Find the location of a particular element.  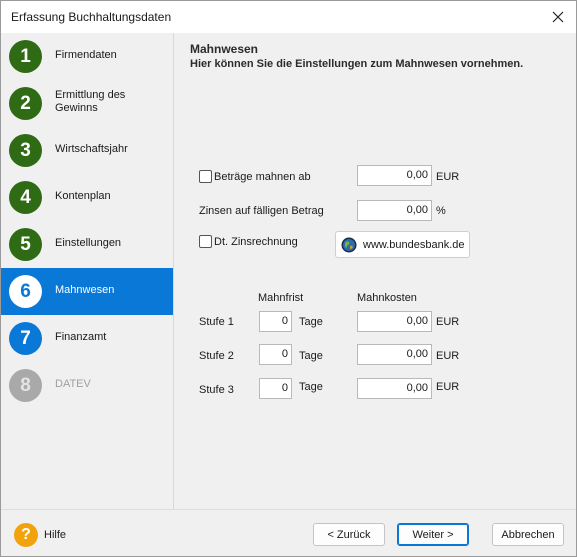

step-ermittlung-des-gewinns: 2 Ermittlung des Gewinns is located at coordinates (87, 103).